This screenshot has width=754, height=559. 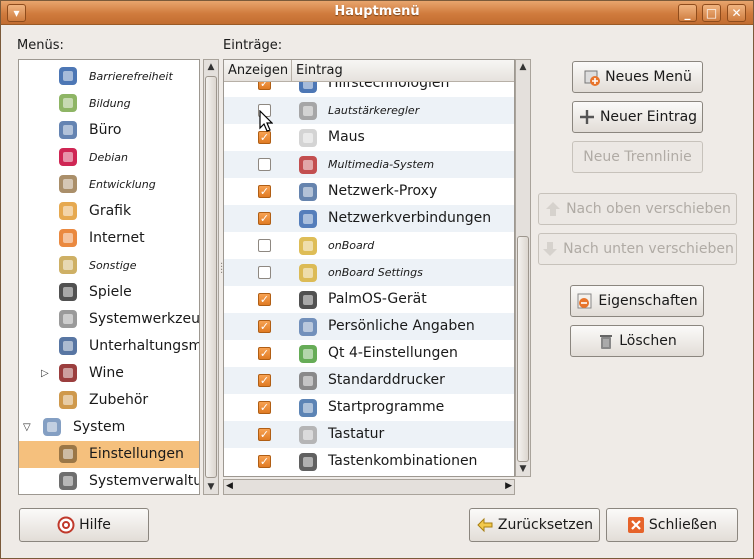 What do you see at coordinates (711, 13) in the screenshot?
I see `maximize-button: □` at bounding box center [711, 13].